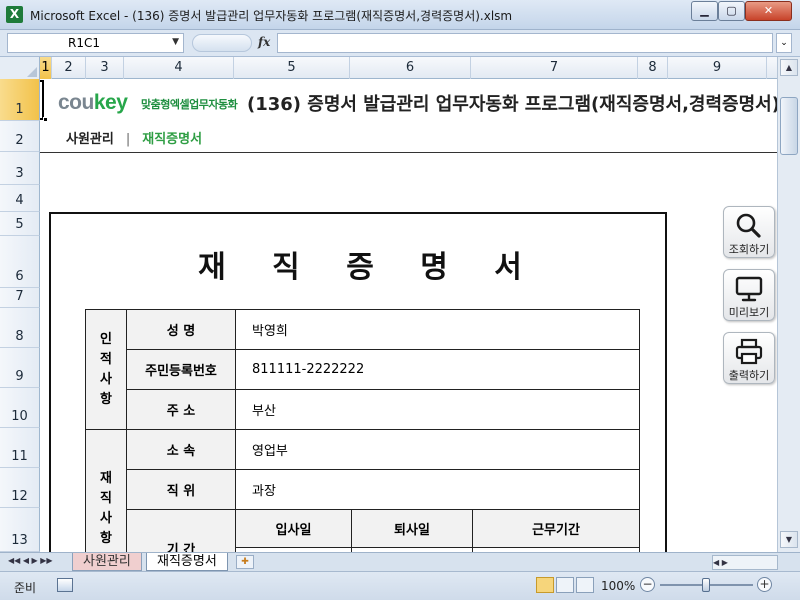 The height and width of the screenshot is (600, 800). What do you see at coordinates (20, 100) in the screenshot?
I see `row-header: 1` at bounding box center [20, 100].